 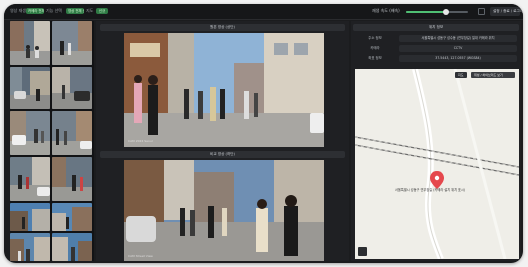 I want to click on map-type-button: 지도, so click(x=461, y=75).